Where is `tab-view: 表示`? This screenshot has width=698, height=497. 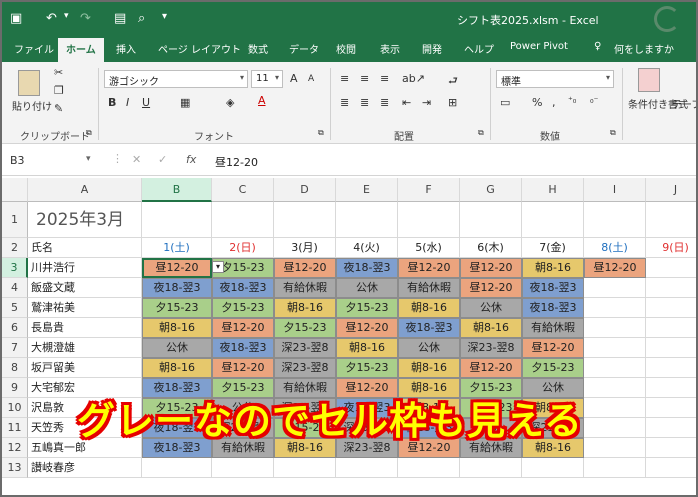
tab-view: 表示 is located at coordinates (390, 48).